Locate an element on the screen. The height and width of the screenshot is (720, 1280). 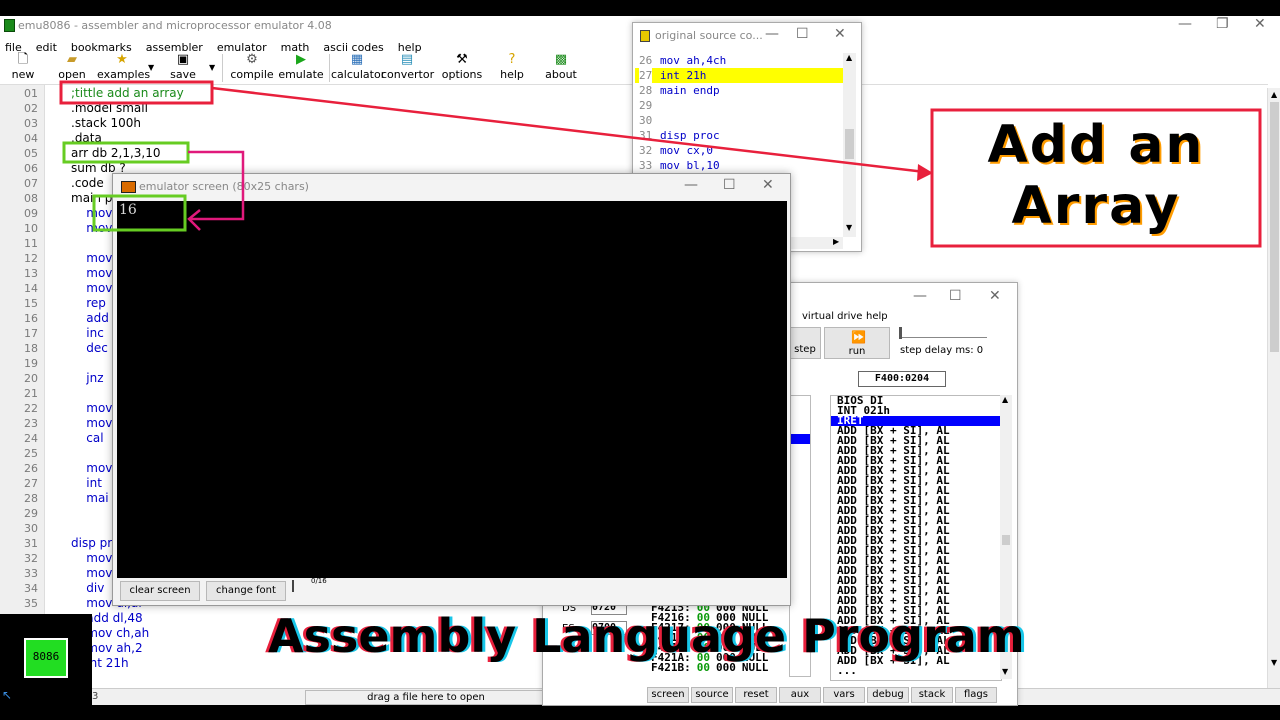
callout-line-2: Array is located at coordinates (1096, 206).